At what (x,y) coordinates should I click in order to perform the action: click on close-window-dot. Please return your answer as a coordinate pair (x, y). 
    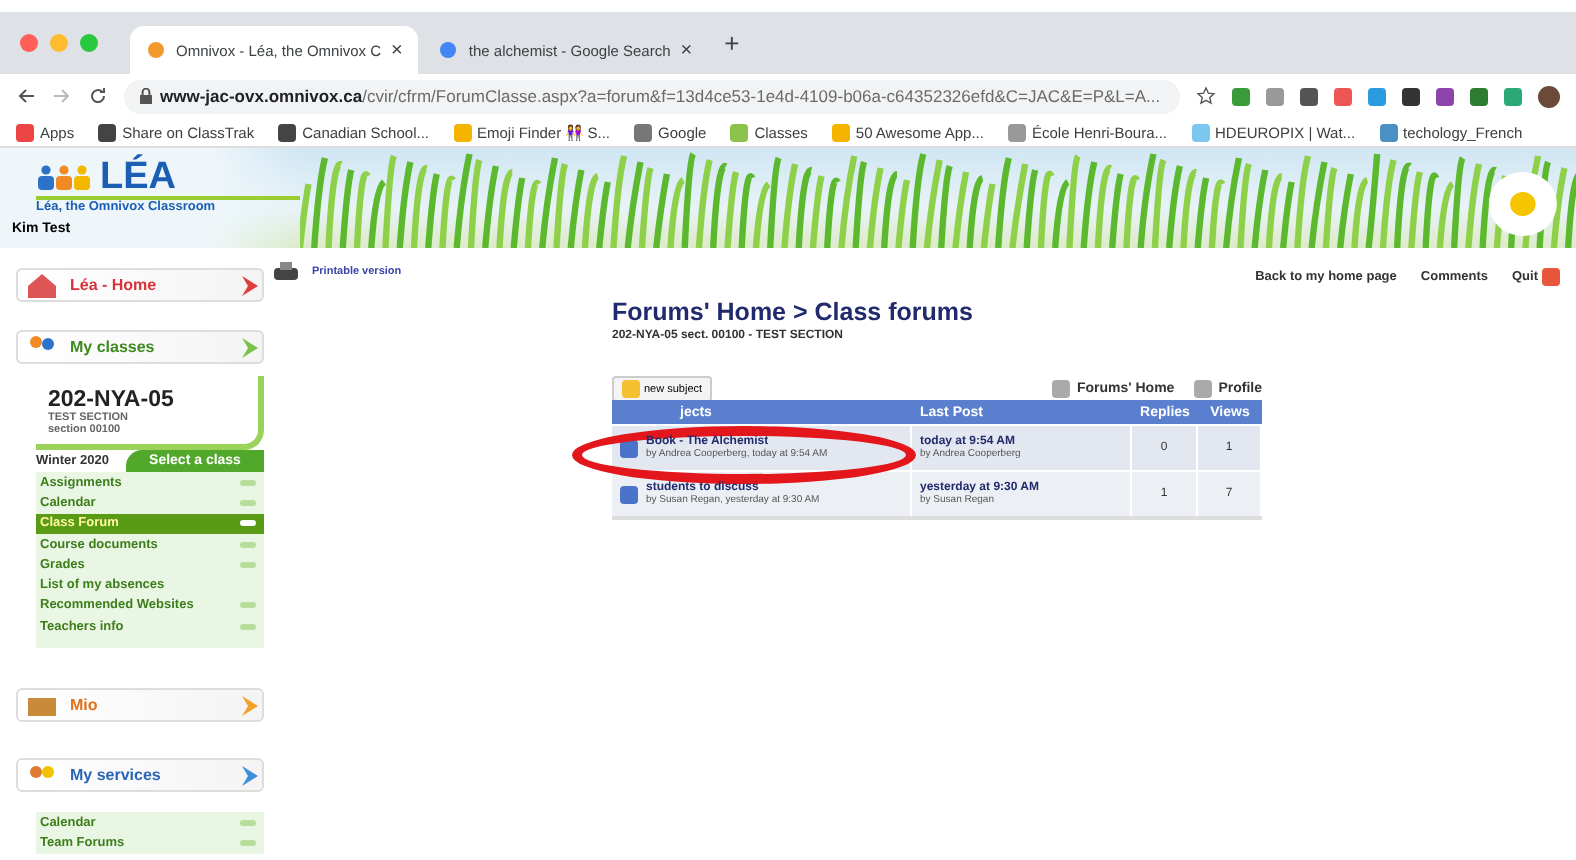
    Looking at the image, I should click on (29, 43).